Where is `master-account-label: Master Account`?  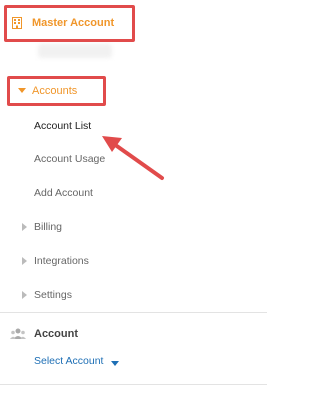
master-account-label: Master Account is located at coordinates (73, 23).